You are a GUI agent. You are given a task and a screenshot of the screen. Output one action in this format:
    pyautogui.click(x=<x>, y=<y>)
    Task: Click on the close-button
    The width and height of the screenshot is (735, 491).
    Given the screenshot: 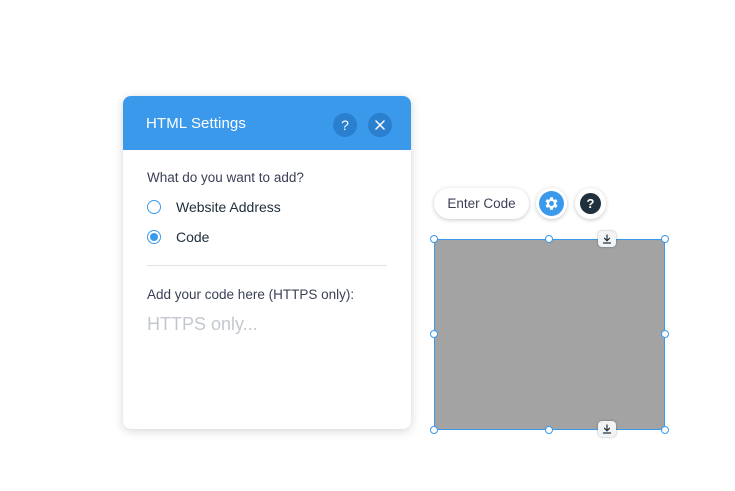 What is the action you would take?
    pyautogui.click(x=380, y=125)
    